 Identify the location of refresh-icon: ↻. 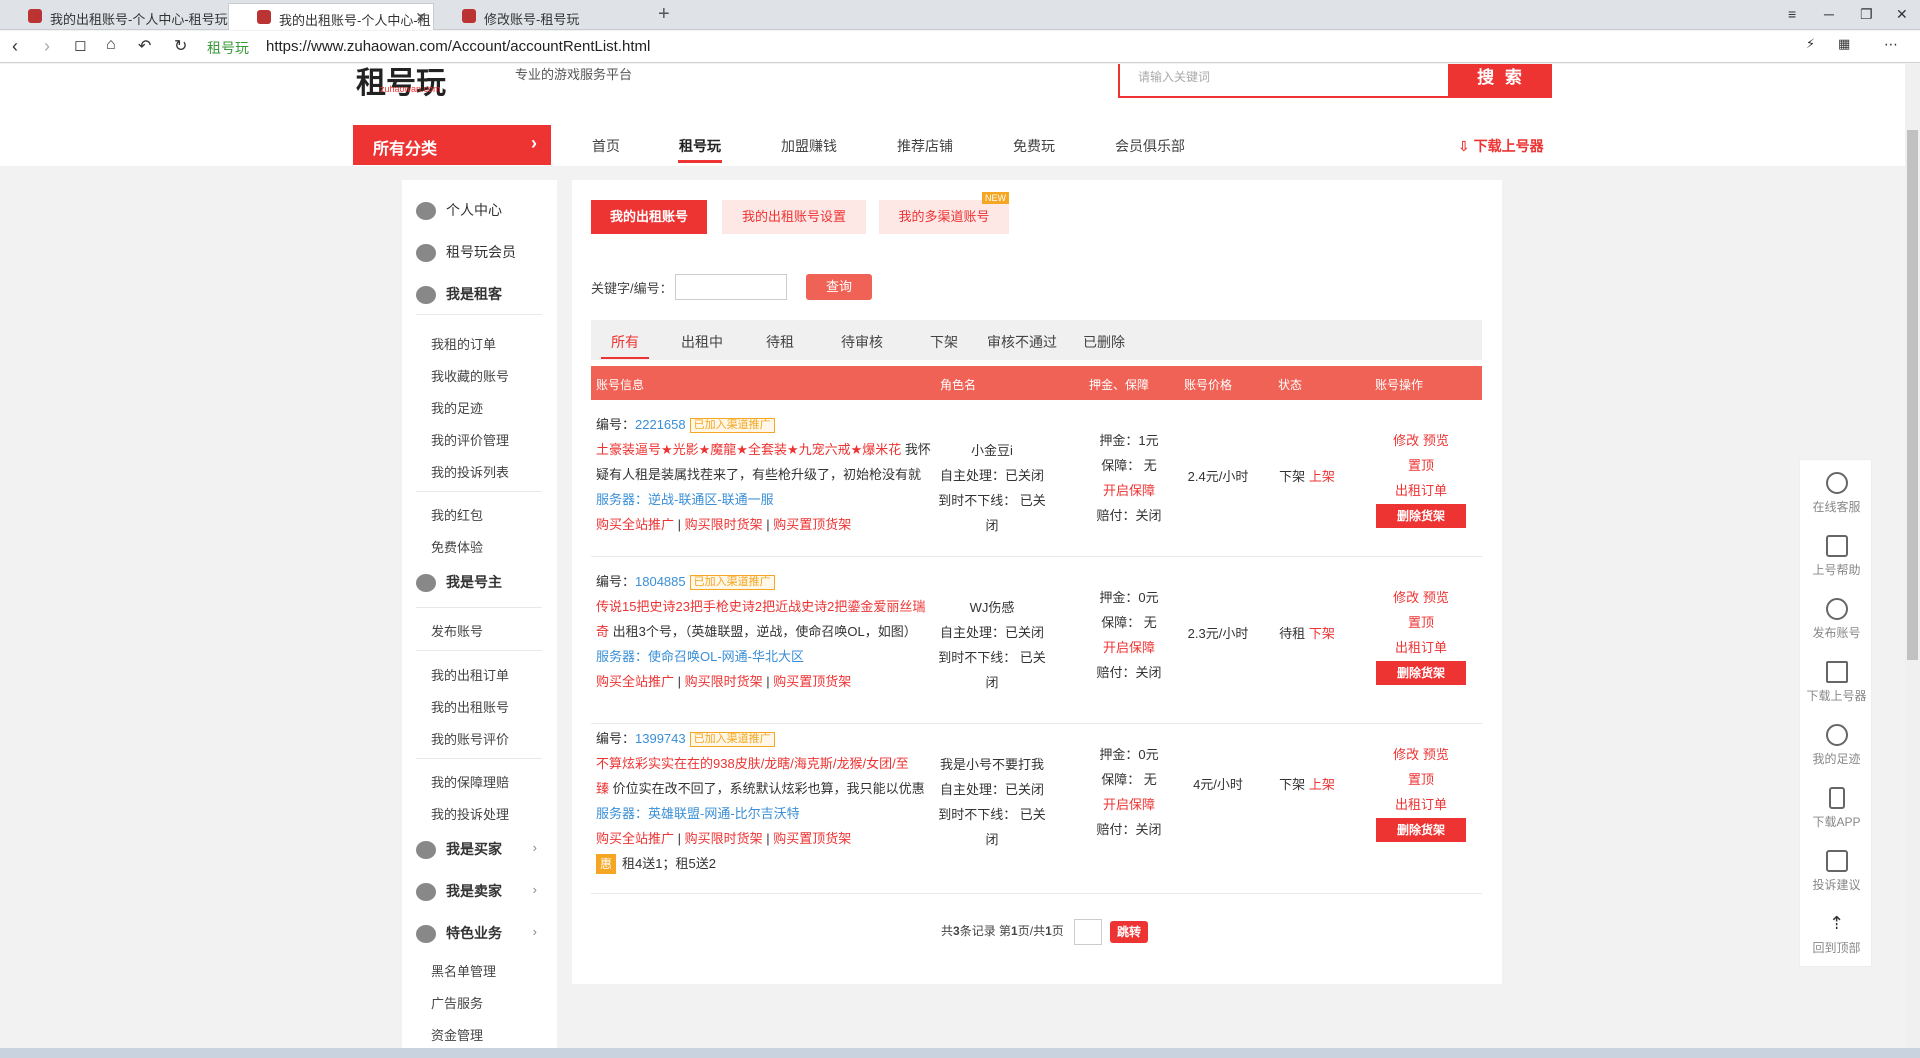
(180, 46).